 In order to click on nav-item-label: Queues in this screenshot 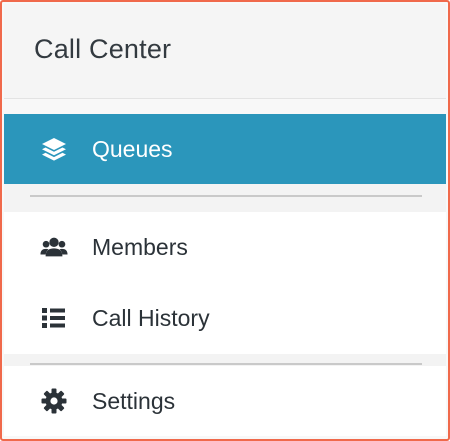, I will do `click(132, 148)`.